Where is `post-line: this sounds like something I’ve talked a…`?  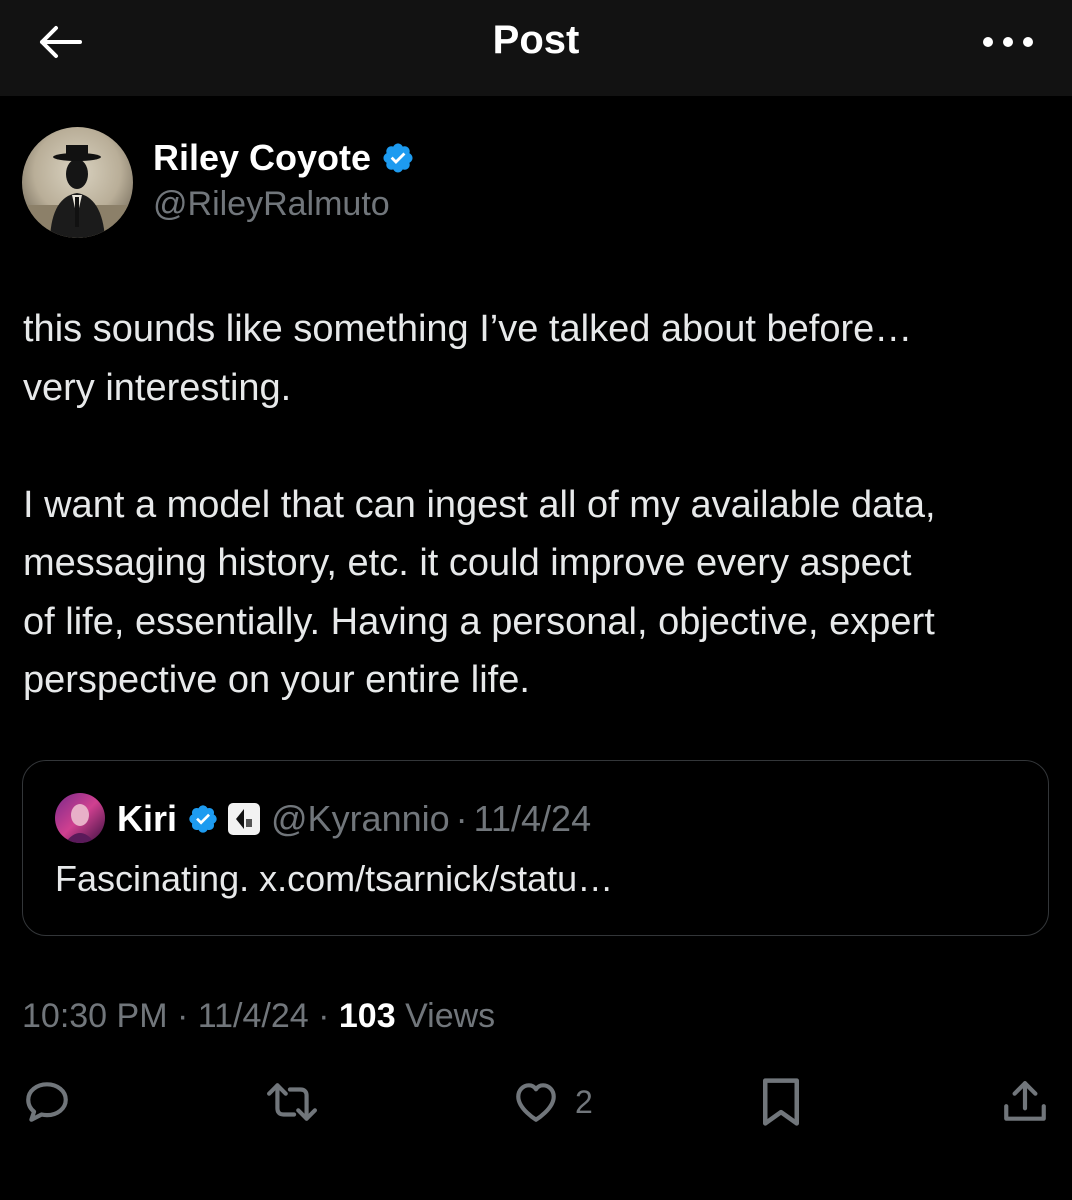 post-line: this sounds like something I’ve talked a… is located at coordinates (468, 329).